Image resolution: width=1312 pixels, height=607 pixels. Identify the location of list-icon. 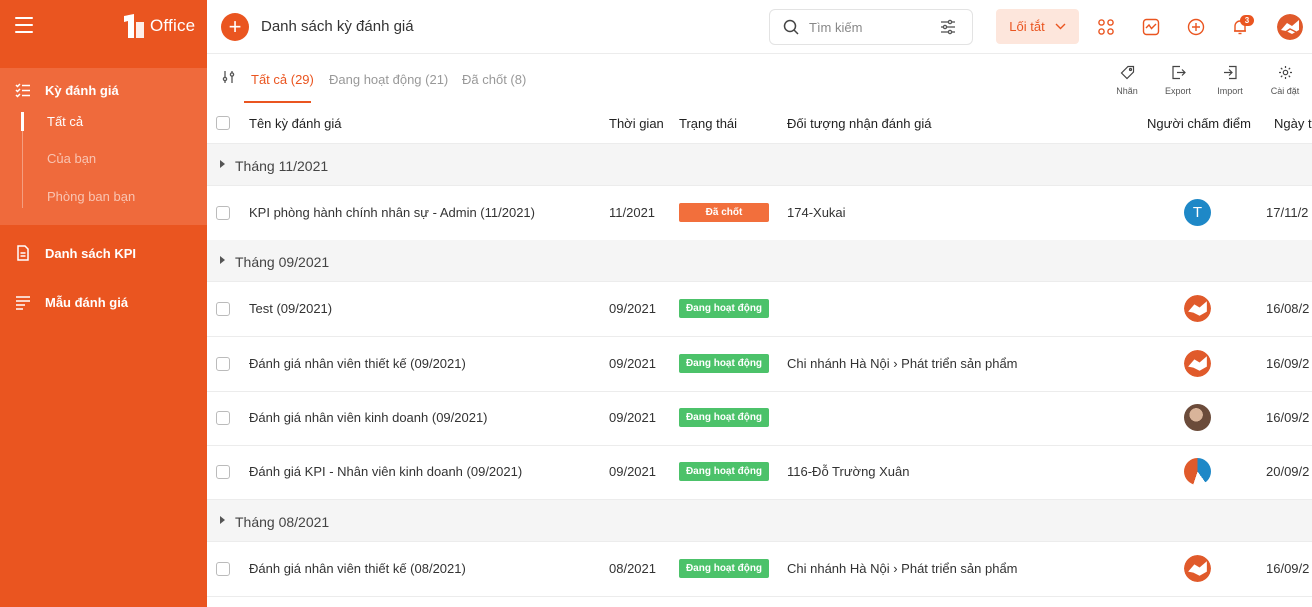
(24, 302).